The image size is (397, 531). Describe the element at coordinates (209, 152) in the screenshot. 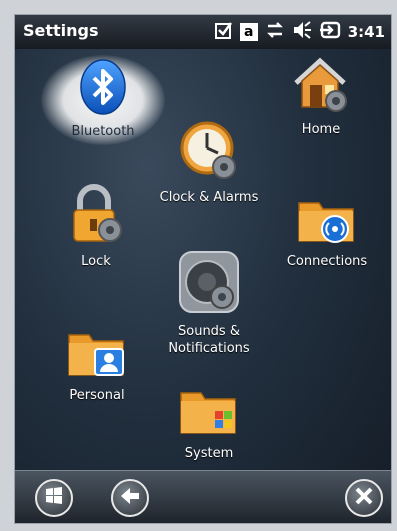

I see `clock-icon` at that location.